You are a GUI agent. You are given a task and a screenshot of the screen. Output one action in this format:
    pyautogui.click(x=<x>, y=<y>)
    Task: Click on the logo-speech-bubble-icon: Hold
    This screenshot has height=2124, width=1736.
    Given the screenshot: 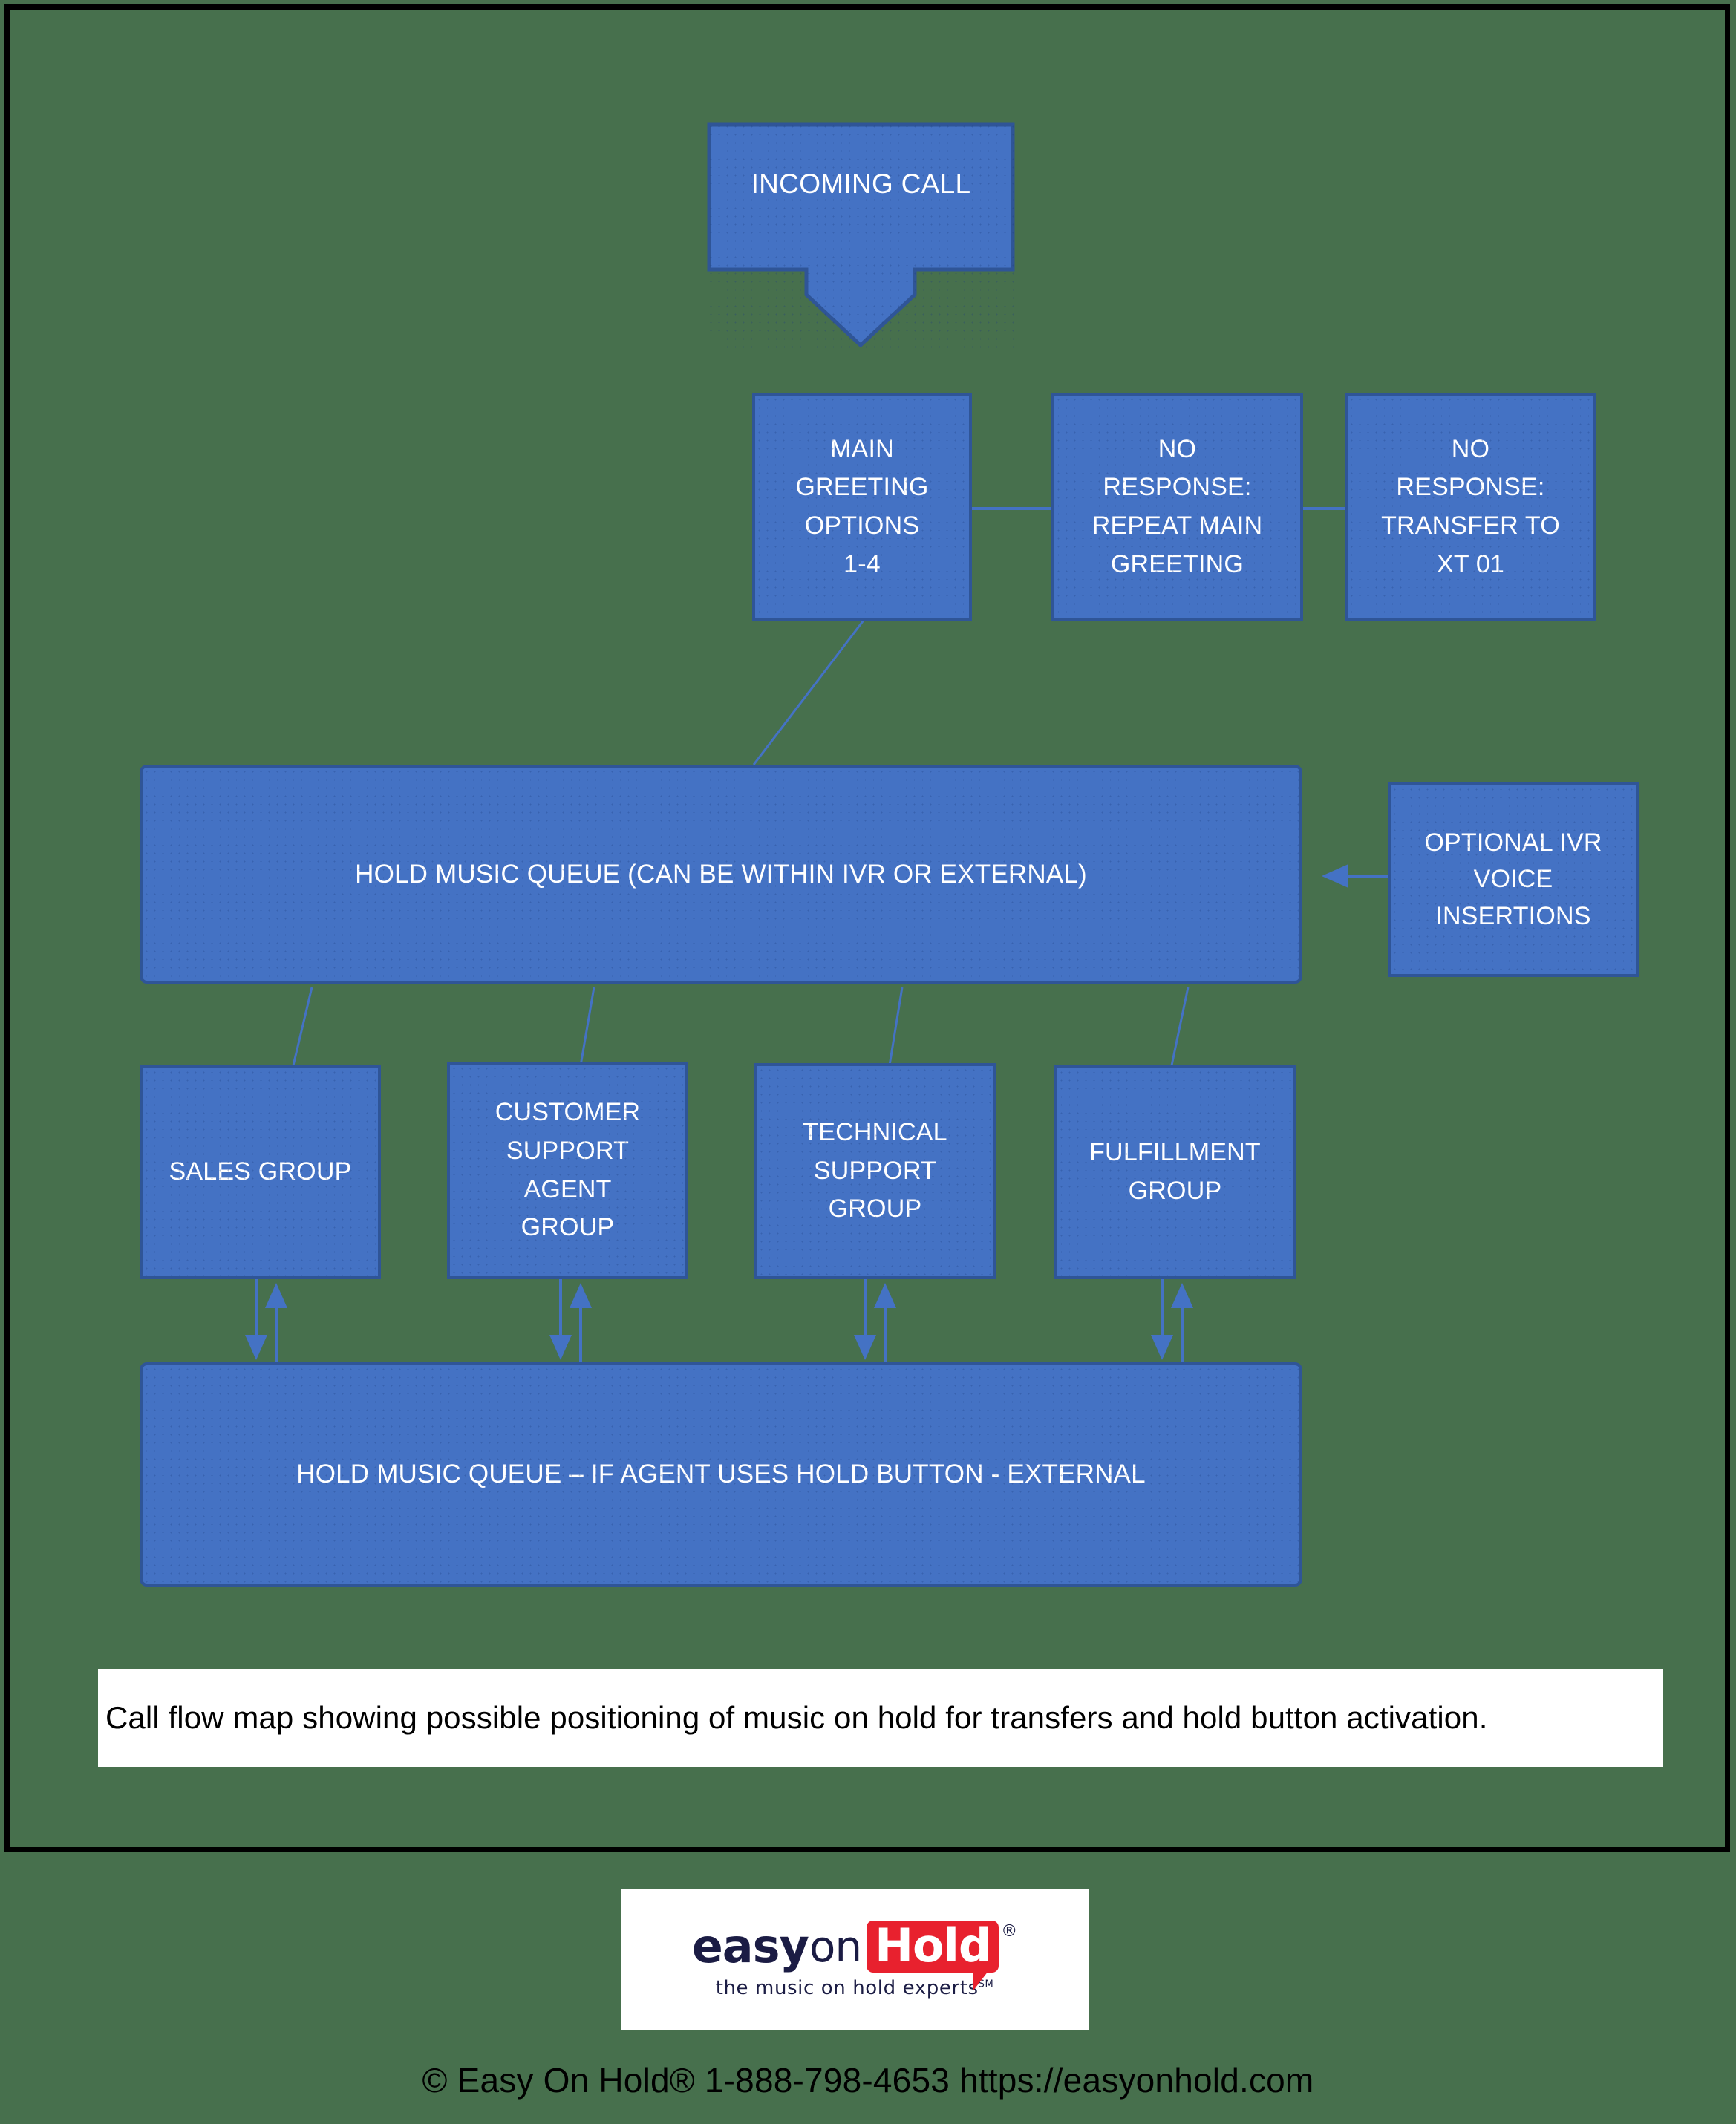 What is the action you would take?
    pyautogui.click(x=933, y=1954)
    